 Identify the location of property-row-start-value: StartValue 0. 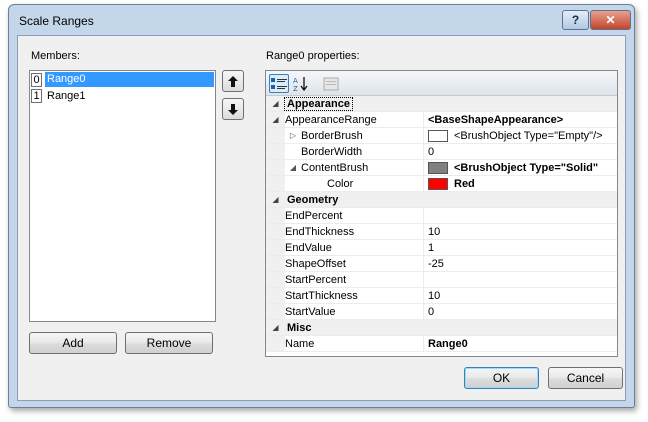
(441, 312).